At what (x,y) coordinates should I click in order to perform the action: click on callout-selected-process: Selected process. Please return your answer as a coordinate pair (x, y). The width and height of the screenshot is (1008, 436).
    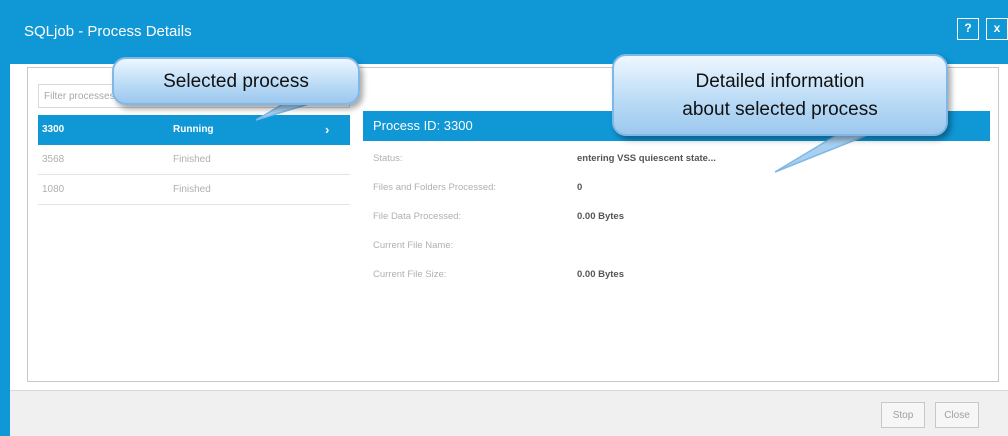
    Looking at the image, I should click on (236, 81).